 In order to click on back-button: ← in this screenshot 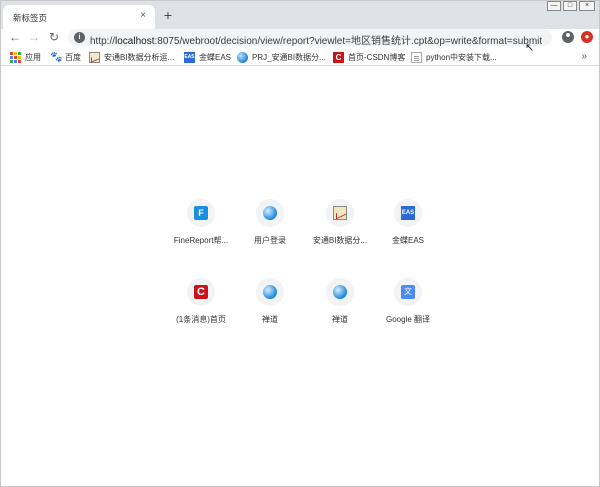, I will do `click(15, 37)`.